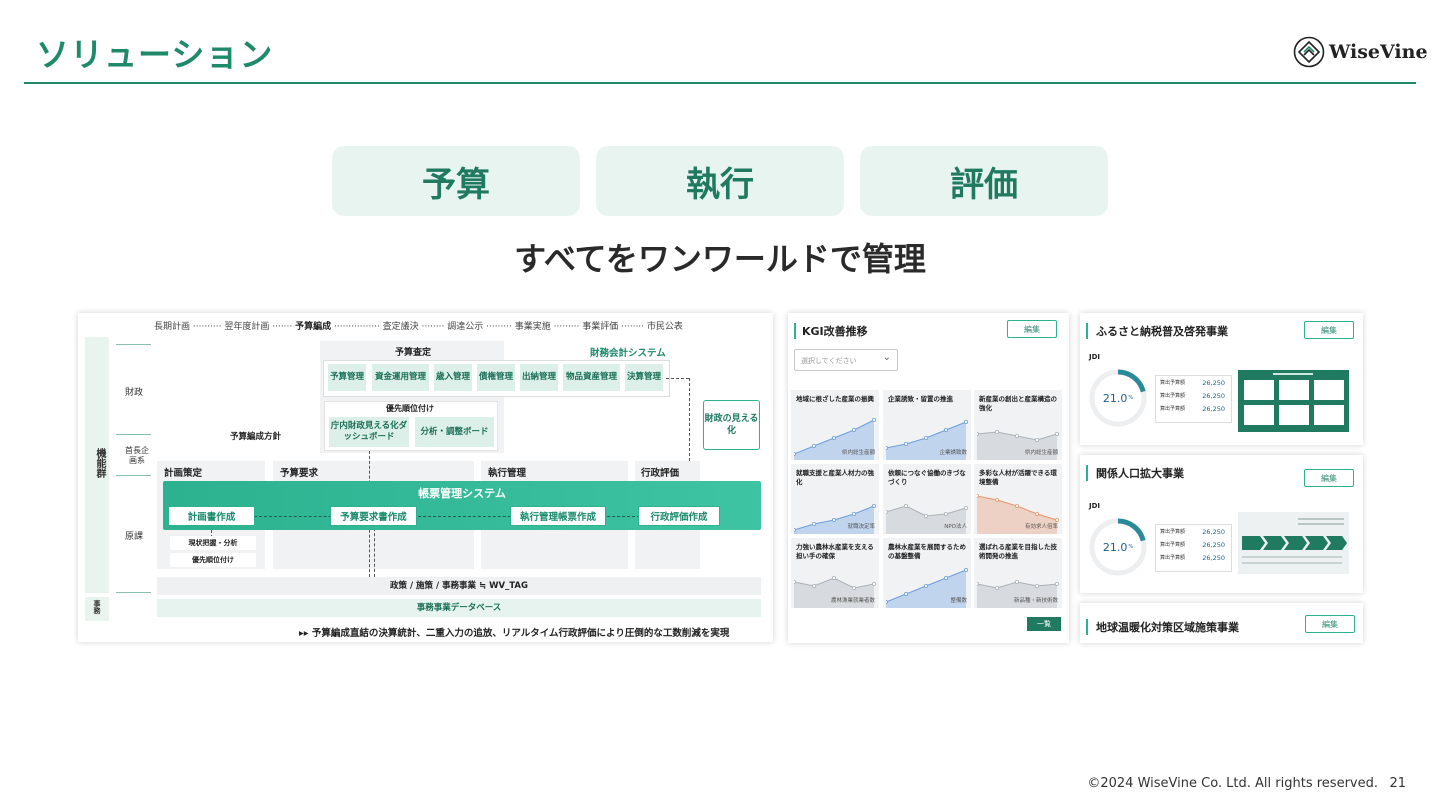 This screenshot has height=810, width=1440. I want to click on timeline-step: 事業実施, so click(532, 327).